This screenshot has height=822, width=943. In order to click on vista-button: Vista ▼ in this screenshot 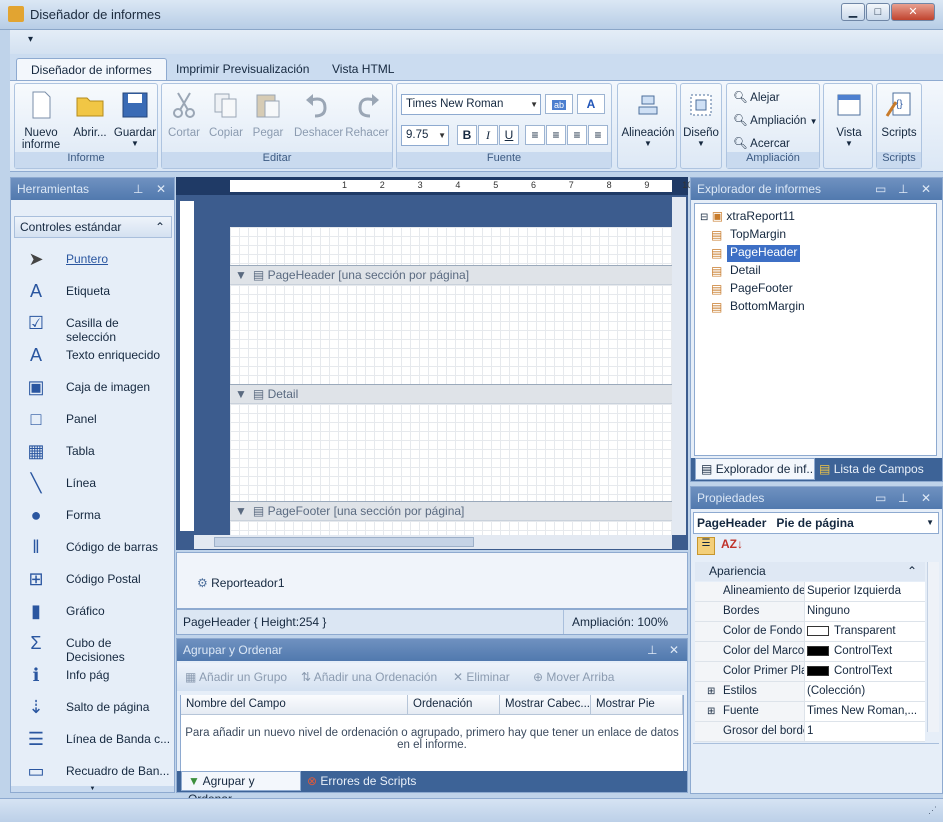, I will do `click(849, 119)`.